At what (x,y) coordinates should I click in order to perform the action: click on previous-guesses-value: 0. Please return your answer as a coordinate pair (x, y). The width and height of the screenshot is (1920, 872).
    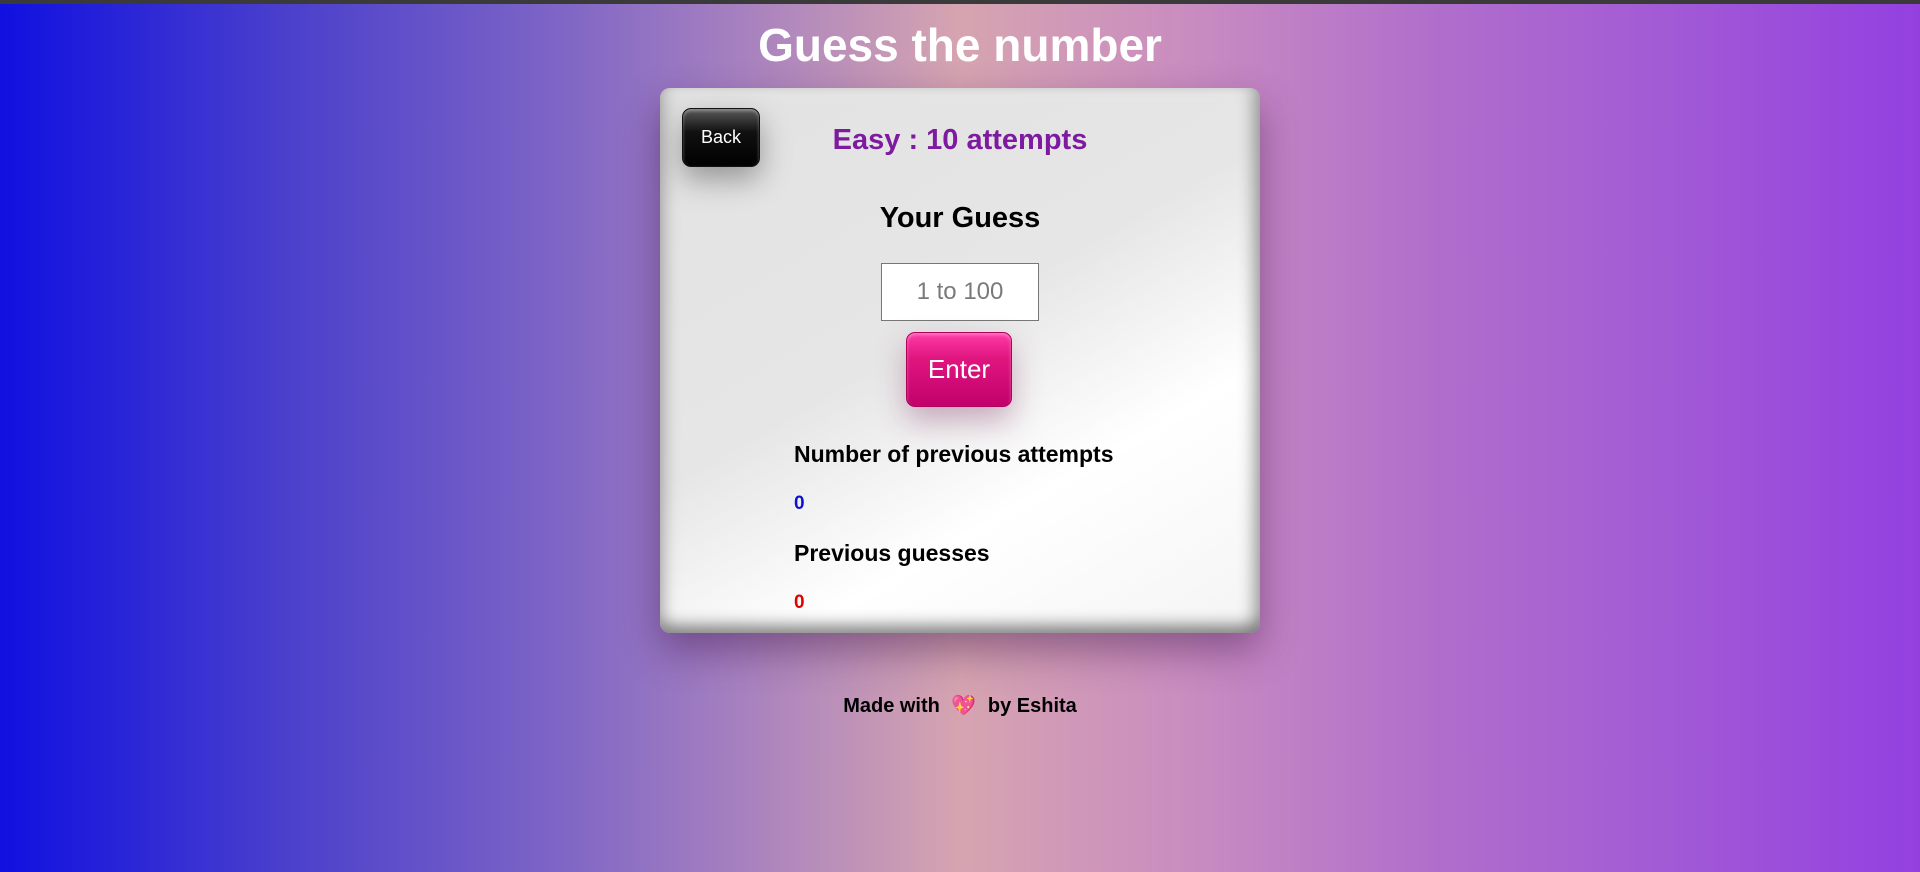
    Looking at the image, I should click on (799, 602).